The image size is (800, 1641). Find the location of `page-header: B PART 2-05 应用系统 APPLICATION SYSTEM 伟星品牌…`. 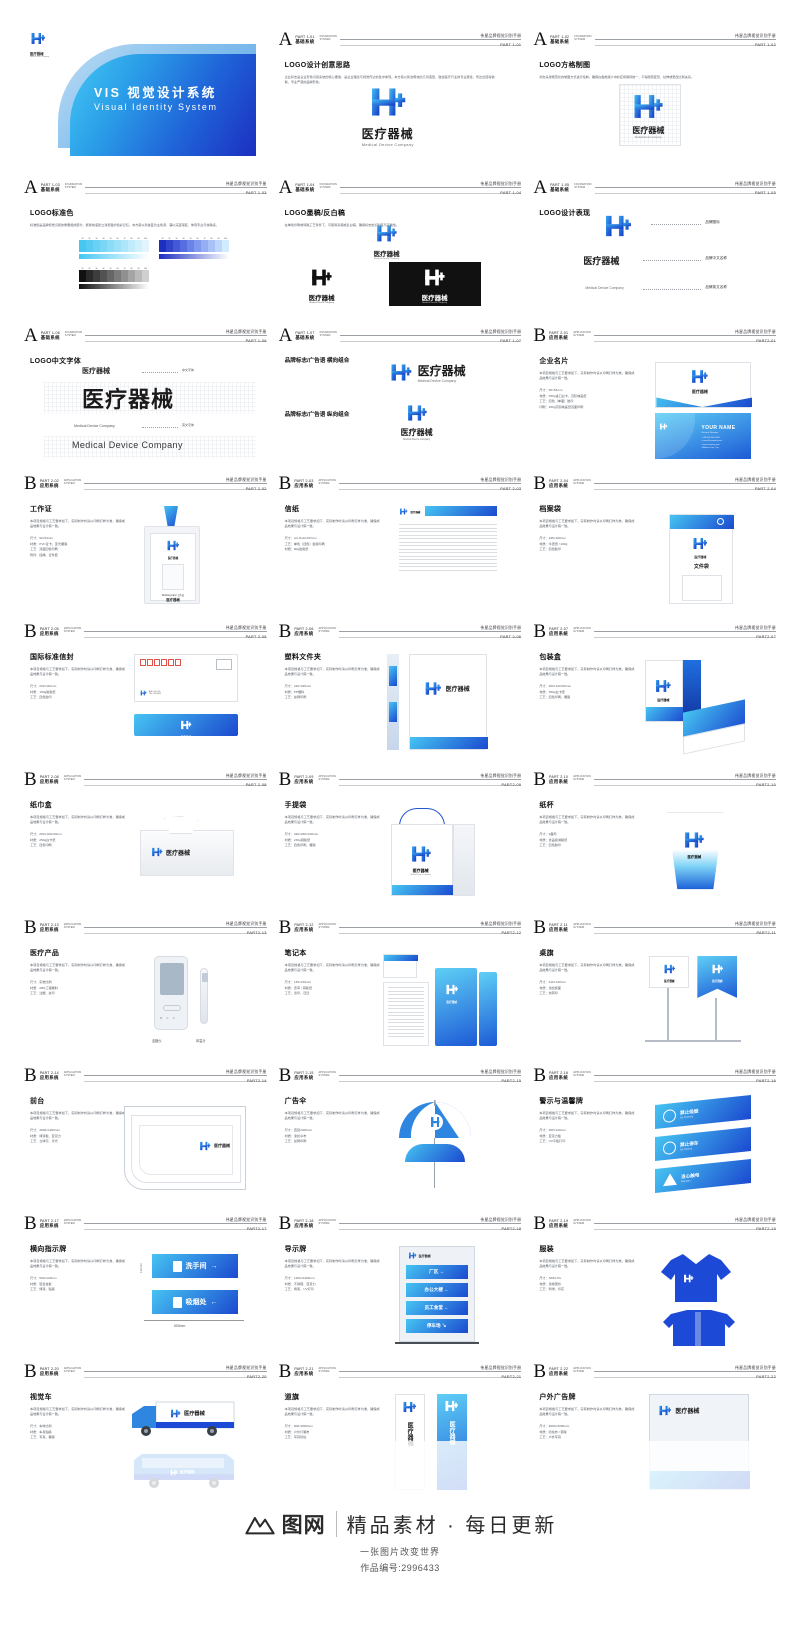

page-header: B PART 2-05 应用系统 APPLICATION SYSTEM 伟星品牌… is located at coordinates (145, 631).